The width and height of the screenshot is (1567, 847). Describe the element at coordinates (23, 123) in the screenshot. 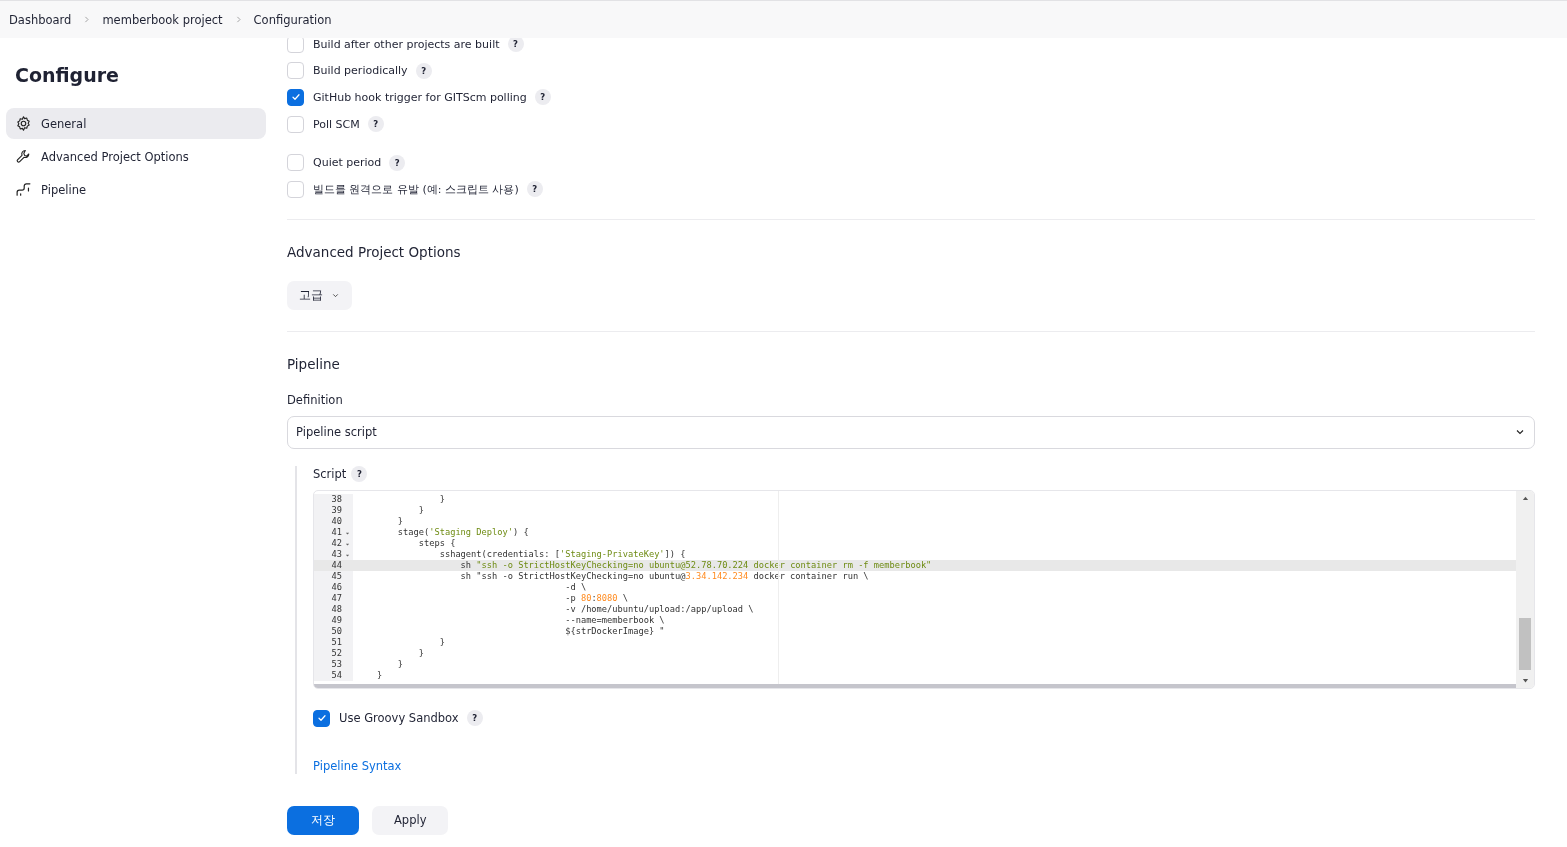

I see `settings-icon` at that location.